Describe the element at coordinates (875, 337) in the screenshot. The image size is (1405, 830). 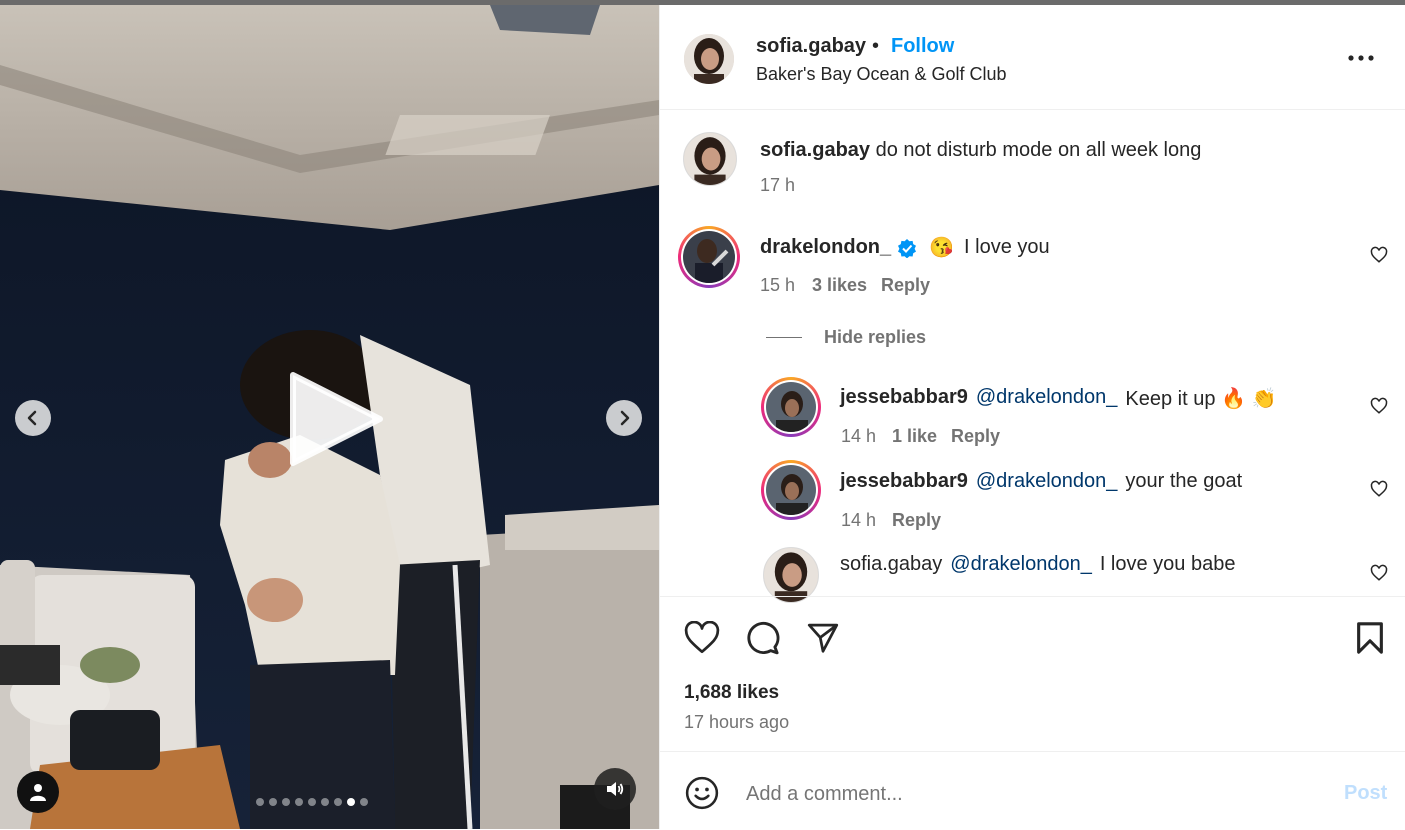
I see `hide-replies-label: Hide replies` at that location.